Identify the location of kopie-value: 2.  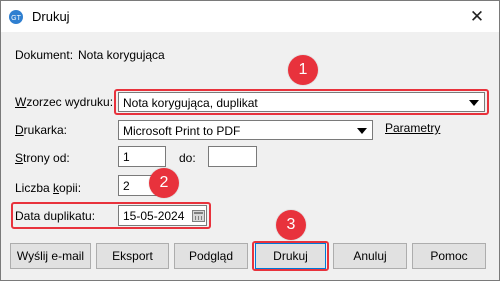
(126, 186).